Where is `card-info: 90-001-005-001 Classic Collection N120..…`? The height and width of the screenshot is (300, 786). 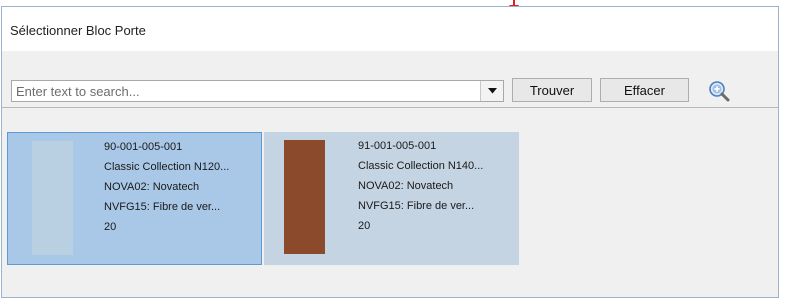 card-info: 90-001-005-001 Classic Collection N120..… is located at coordinates (166, 187).